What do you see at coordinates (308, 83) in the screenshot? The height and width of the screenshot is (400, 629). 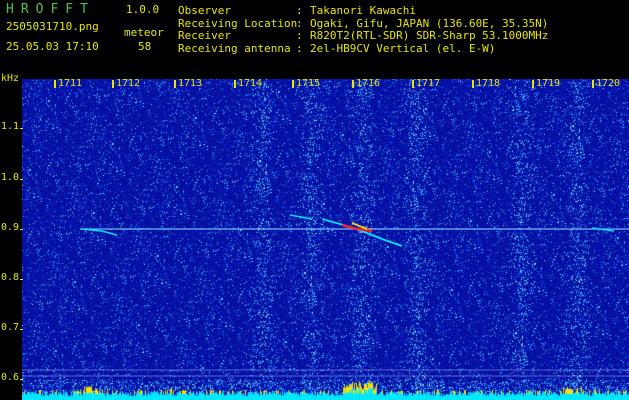 I see `time-label: 1715` at bounding box center [308, 83].